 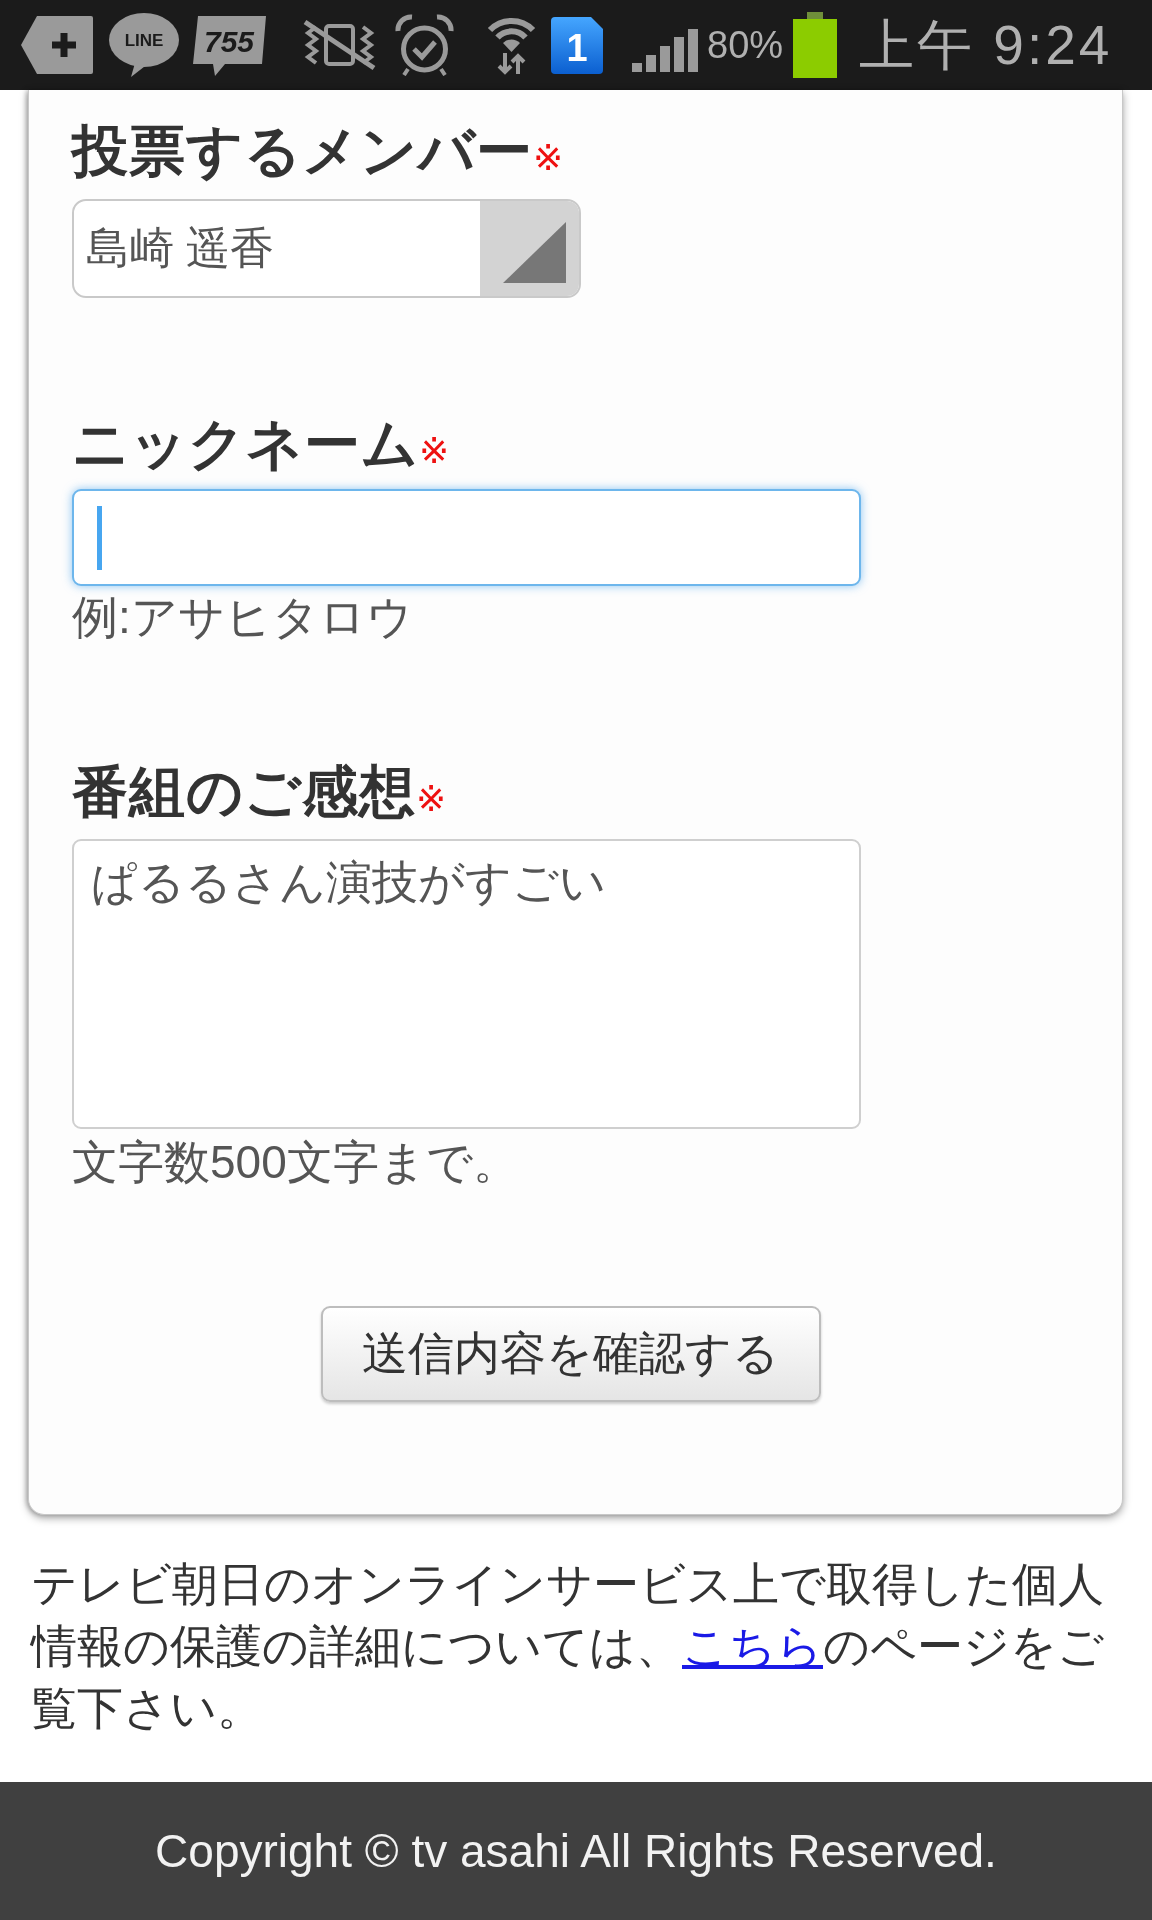 I want to click on field-hint: 文字数500文字まで。, so click(x=296, y=1162).